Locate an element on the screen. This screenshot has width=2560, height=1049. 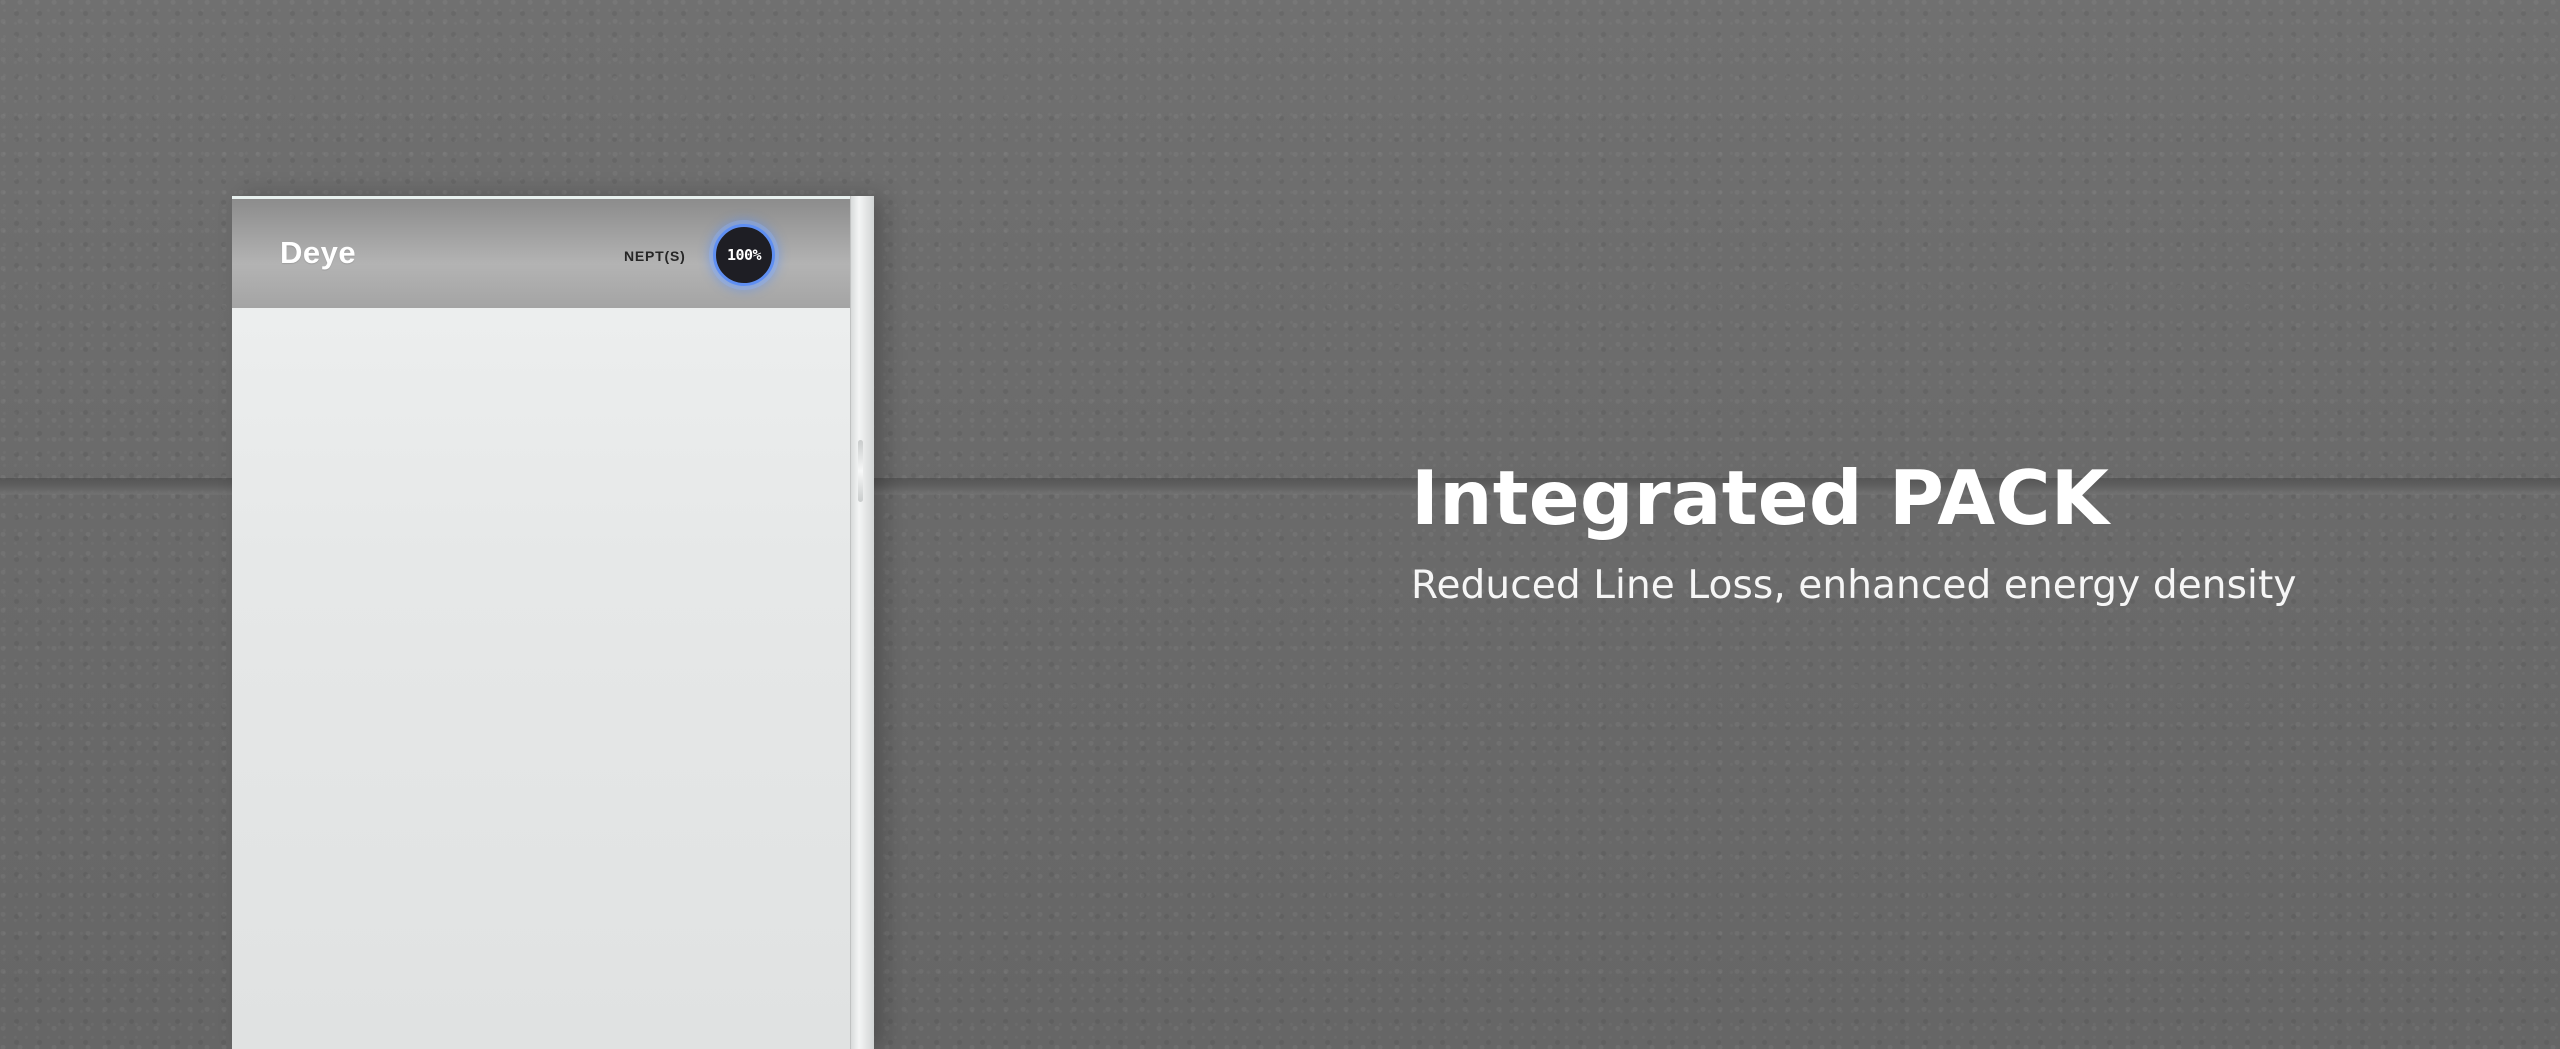
soc-display: 100% is located at coordinates (744, 255).